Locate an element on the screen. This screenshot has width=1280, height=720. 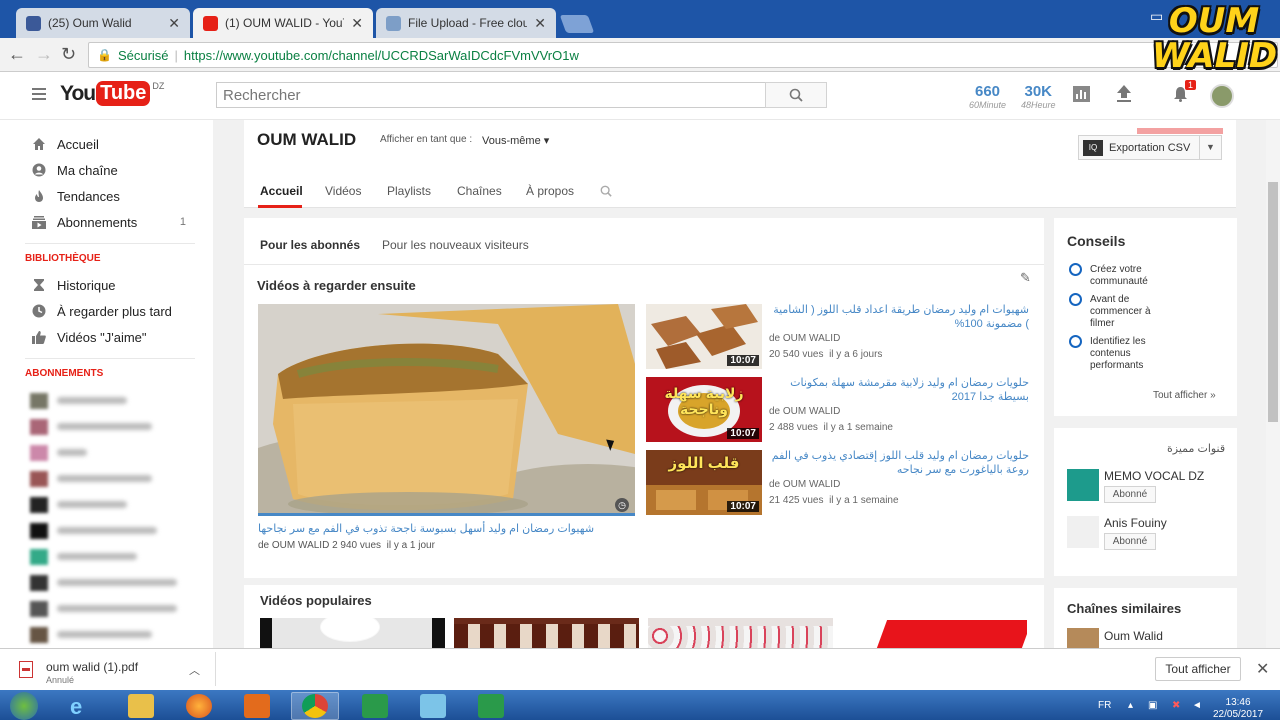
file-explorer-icon is located at coordinates (141, 706).